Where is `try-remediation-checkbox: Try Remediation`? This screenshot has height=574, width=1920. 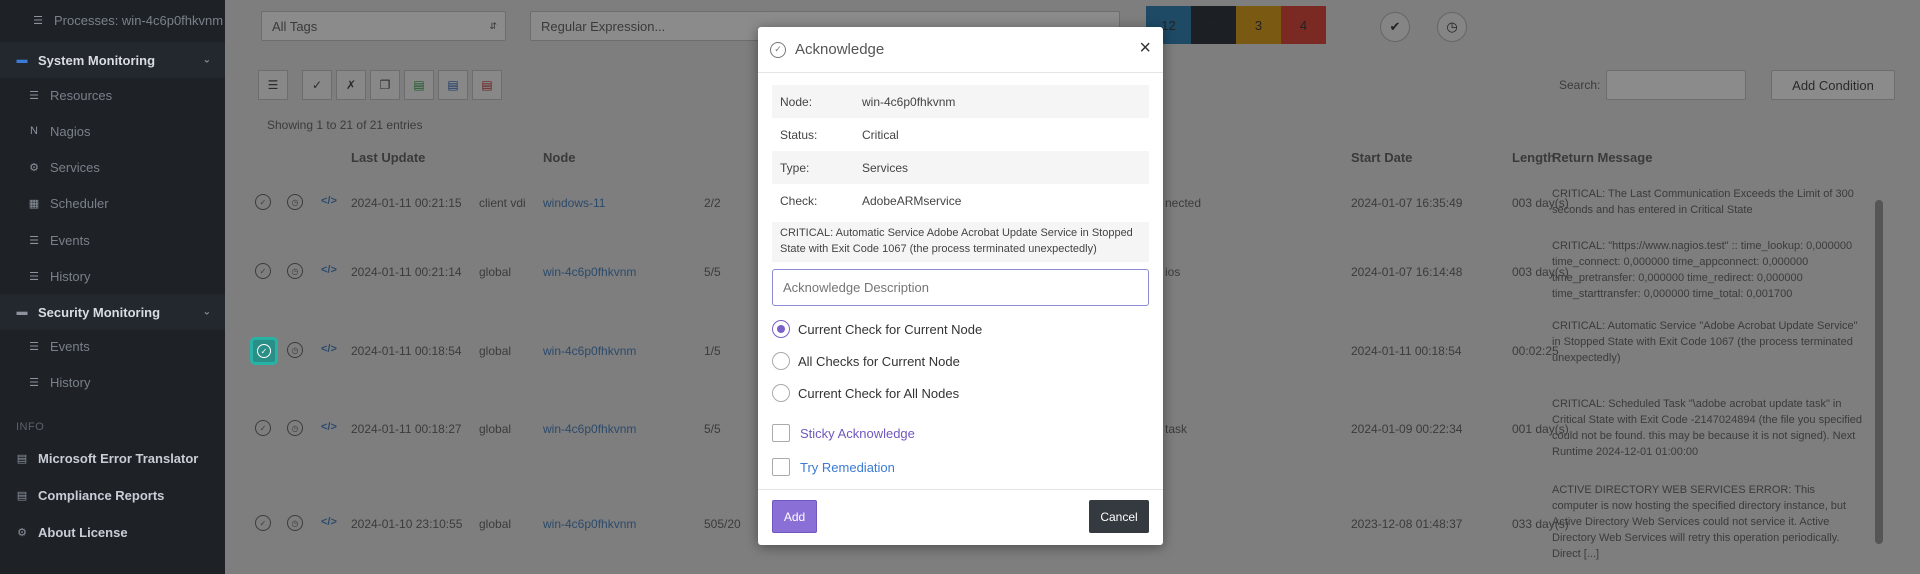
try-remediation-checkbox: Try Remediation is located at coordinates (833, 467).